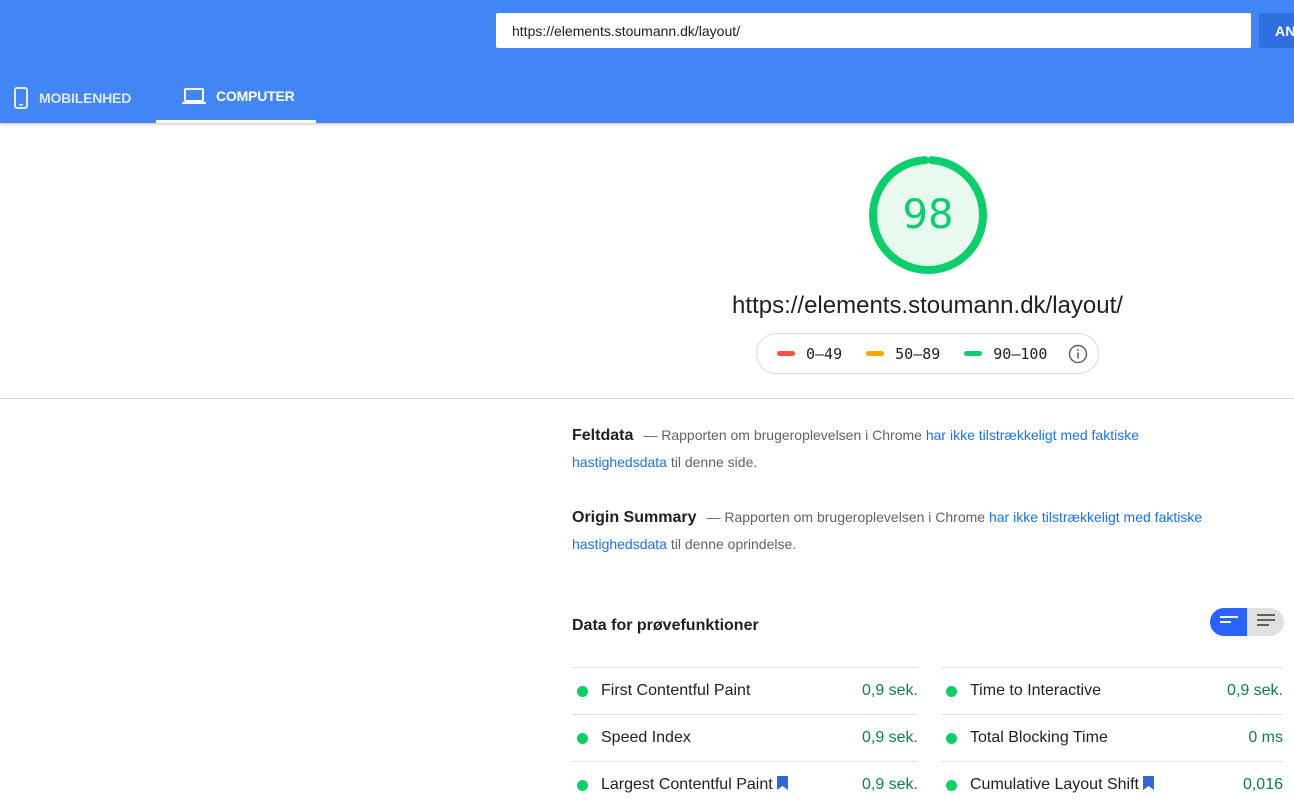  What do you see at coordinates (786, 353) in the screenshot?
I see `legend-bar-fail` at bounding box center [786, 353].